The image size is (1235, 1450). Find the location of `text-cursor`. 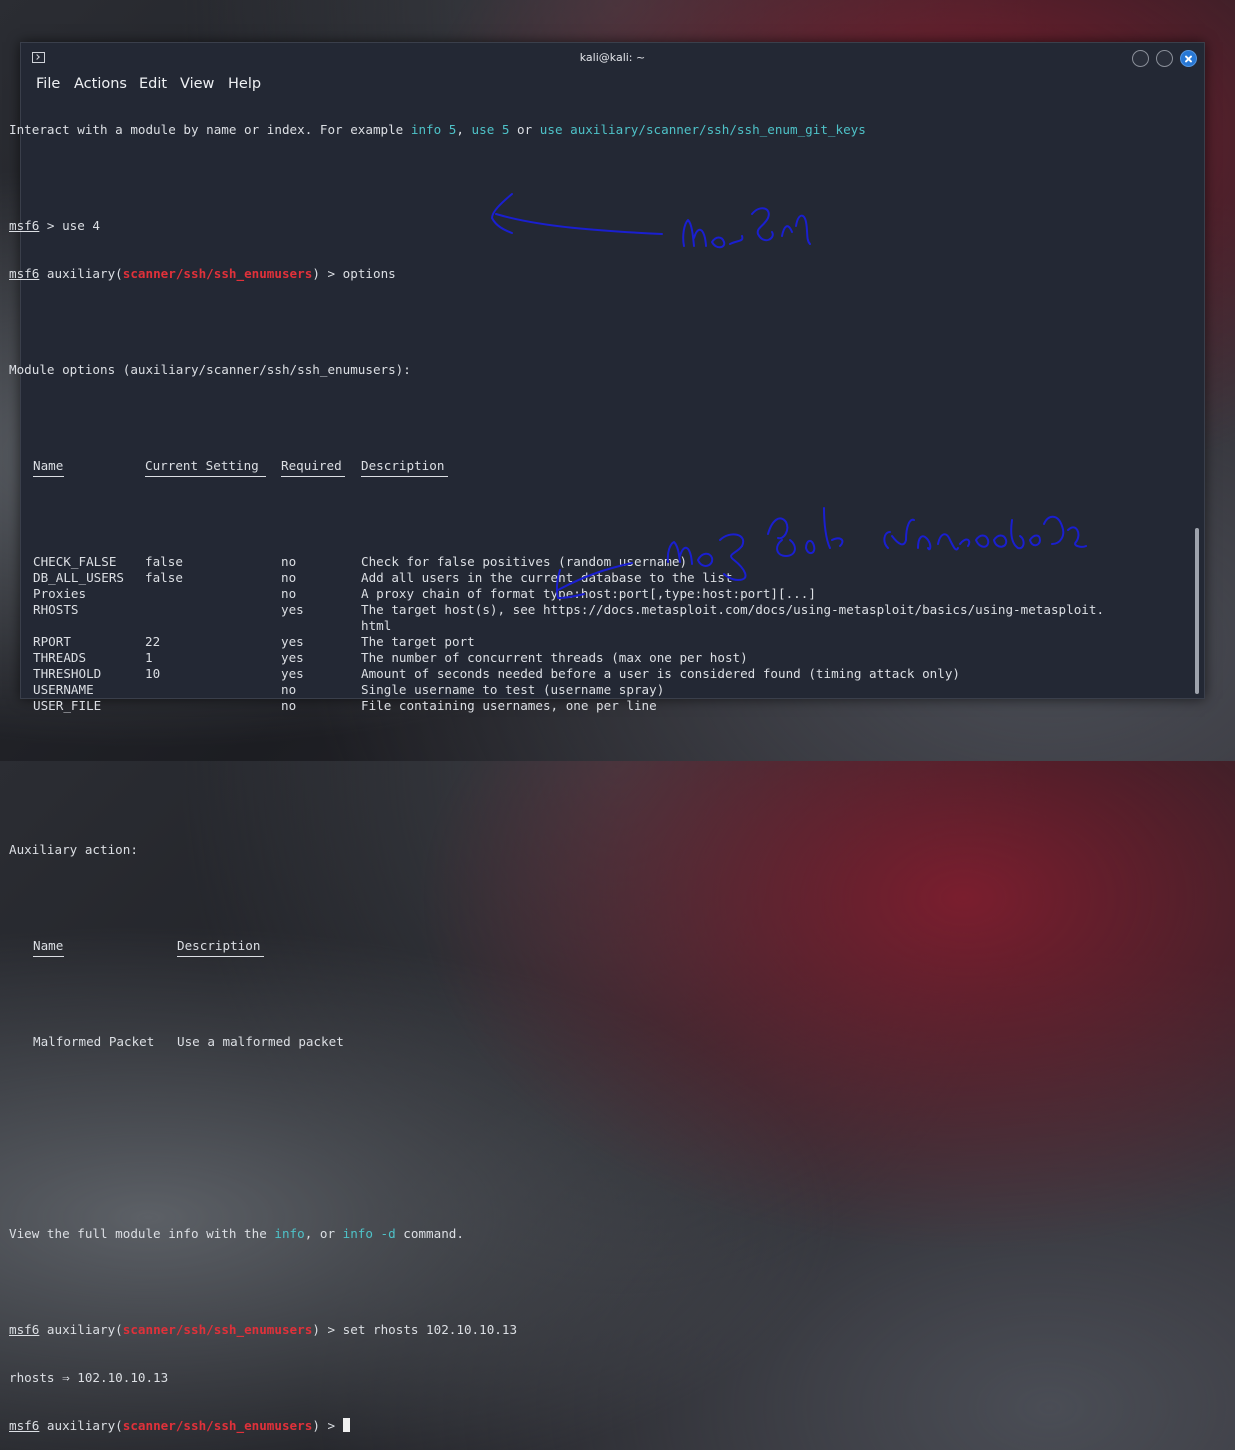

text-cursor is located at coordinates (346, 1425).